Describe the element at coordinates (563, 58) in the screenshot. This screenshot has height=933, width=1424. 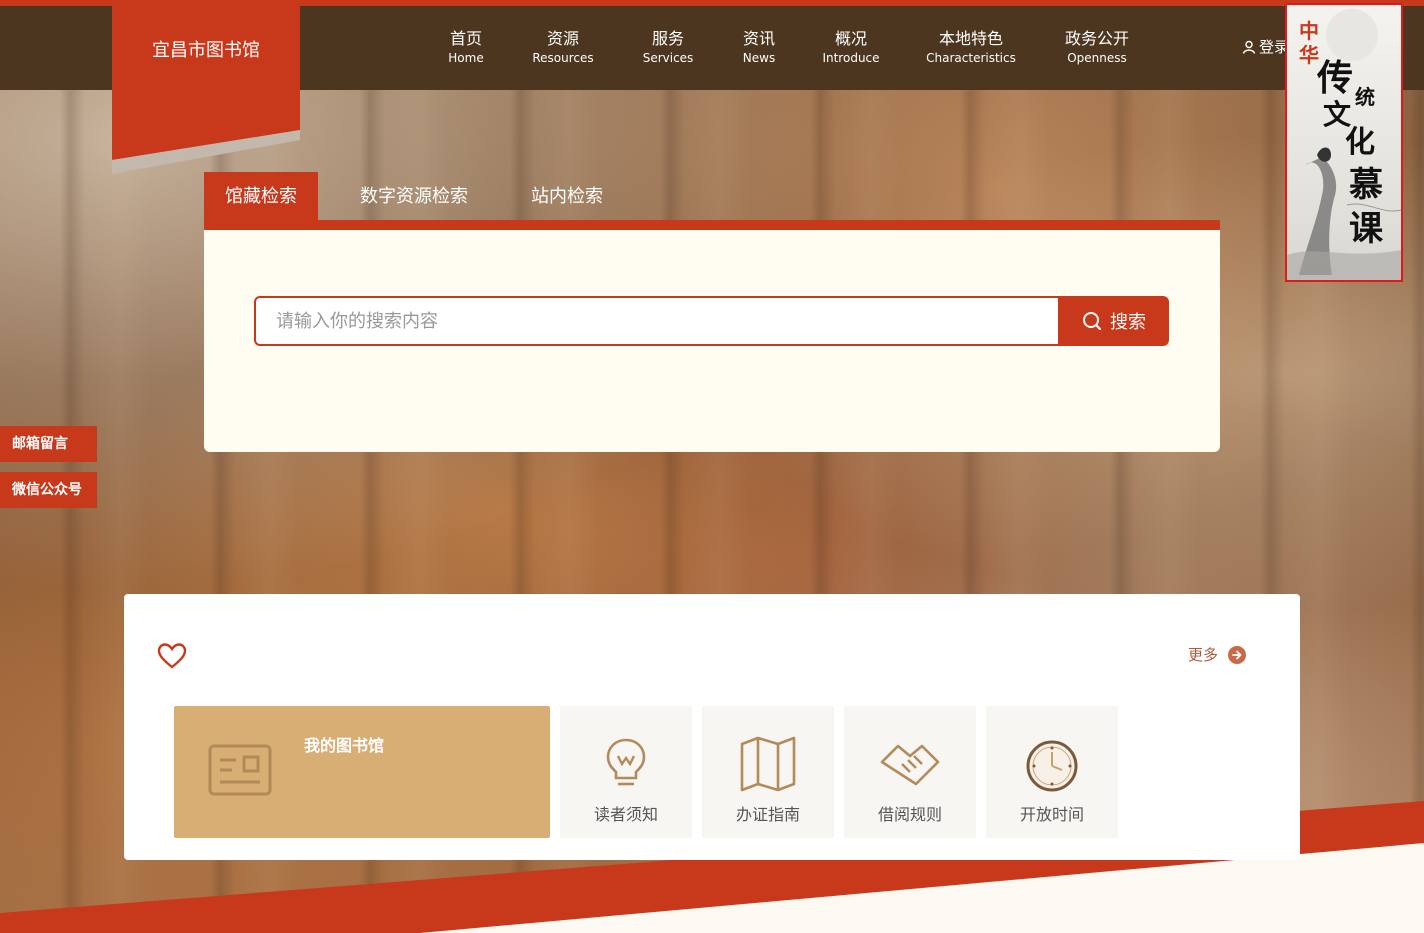
I see `nav-item-en: Resources` at that location.